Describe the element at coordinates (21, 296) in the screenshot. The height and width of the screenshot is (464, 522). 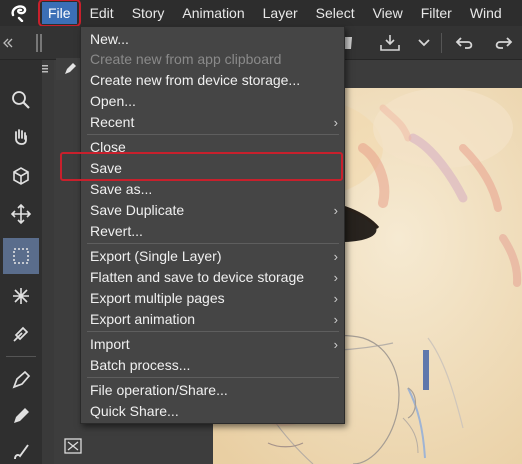
I see `auto-select-icon` at that location.